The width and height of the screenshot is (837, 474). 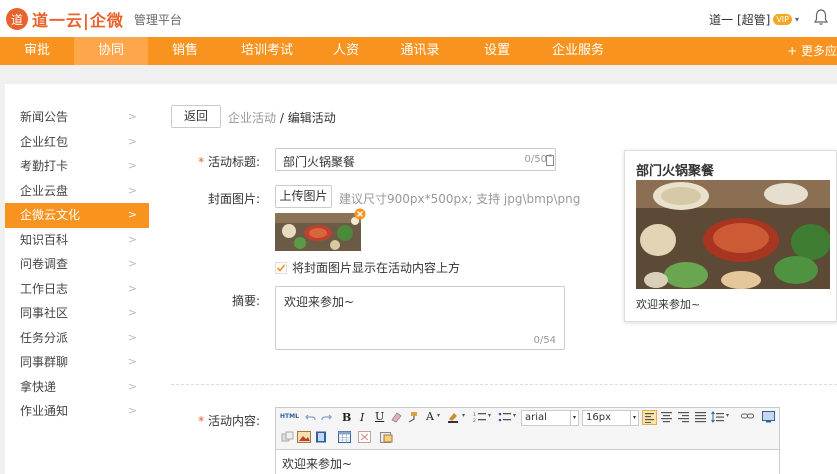 What do you see at coordinates (44, 117) in the screenshot?
I see `sidebar-item-label: 新闻公告` at bounding box center [44, 117].